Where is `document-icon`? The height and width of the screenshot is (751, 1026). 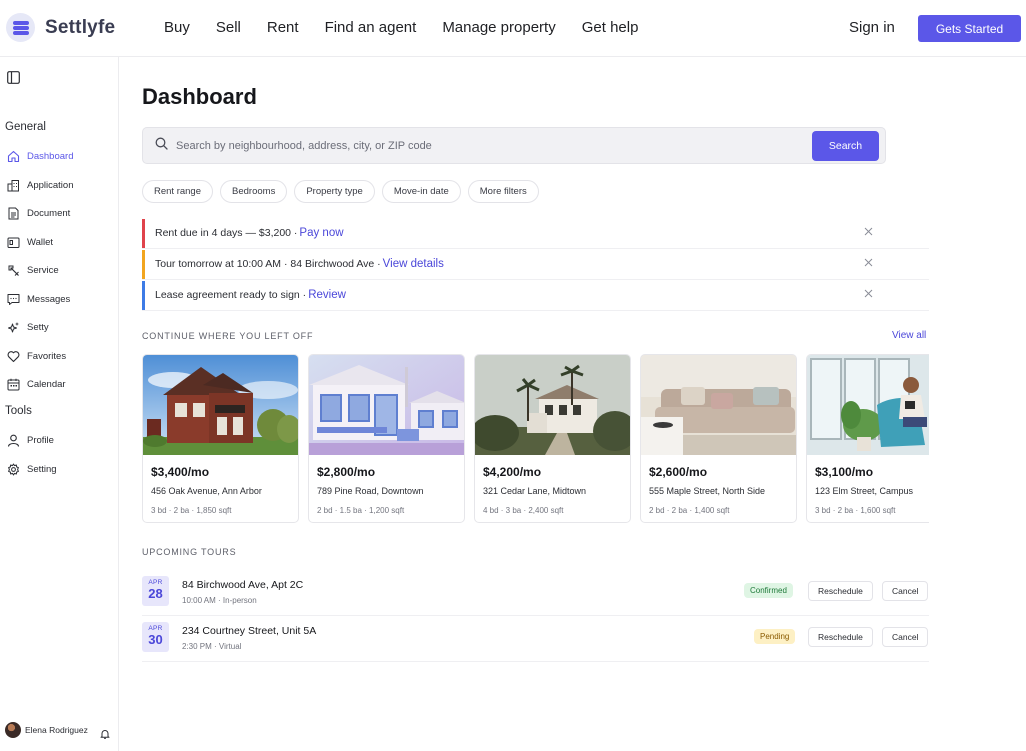 document-icon is located at coordinates (13, 213).